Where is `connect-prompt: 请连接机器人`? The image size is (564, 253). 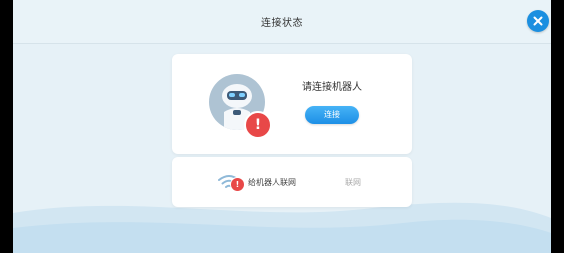
connect-prompt: 请连接机器人 is located at coordinates (332, 87).